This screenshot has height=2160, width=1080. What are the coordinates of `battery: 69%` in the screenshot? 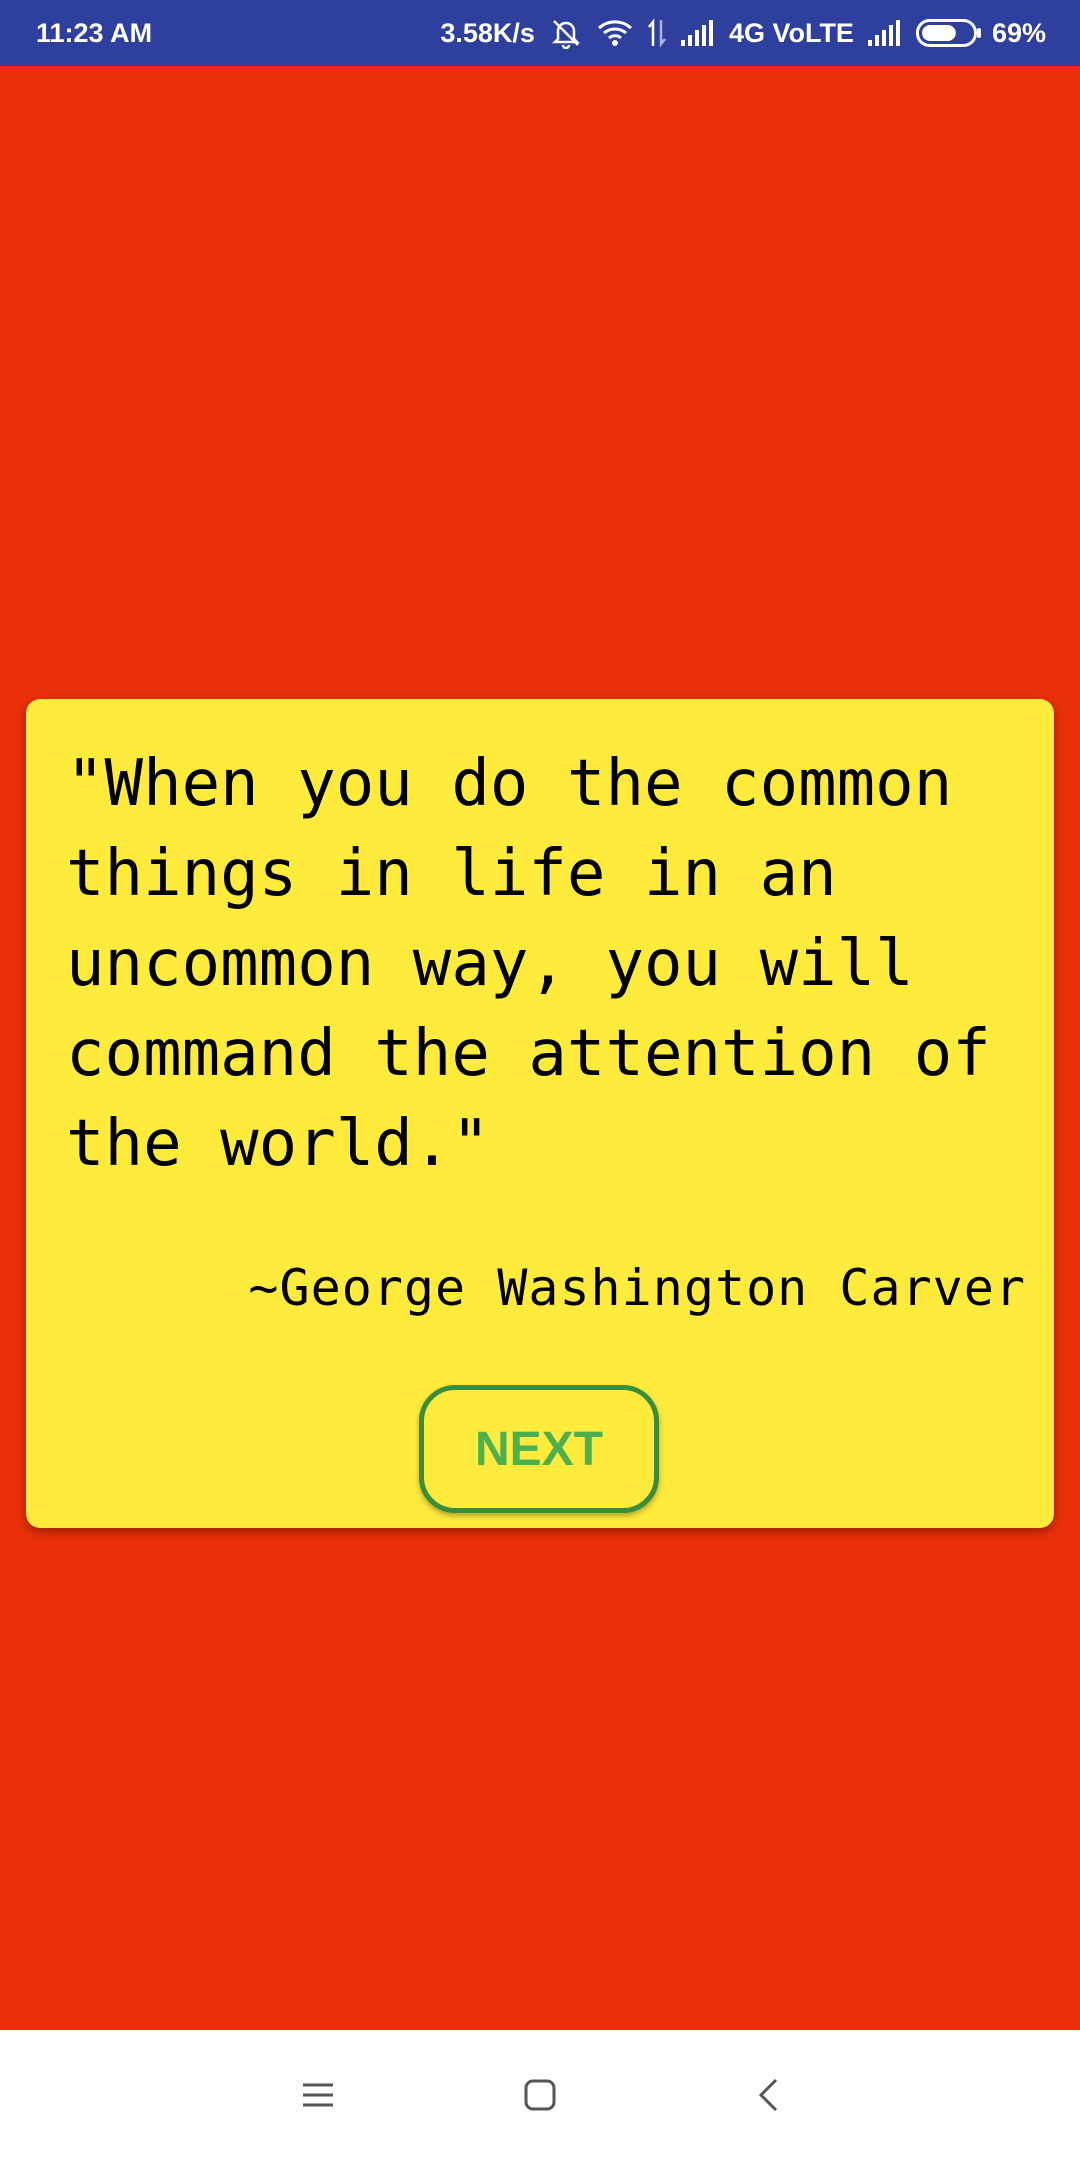 It's located at (980, 33).